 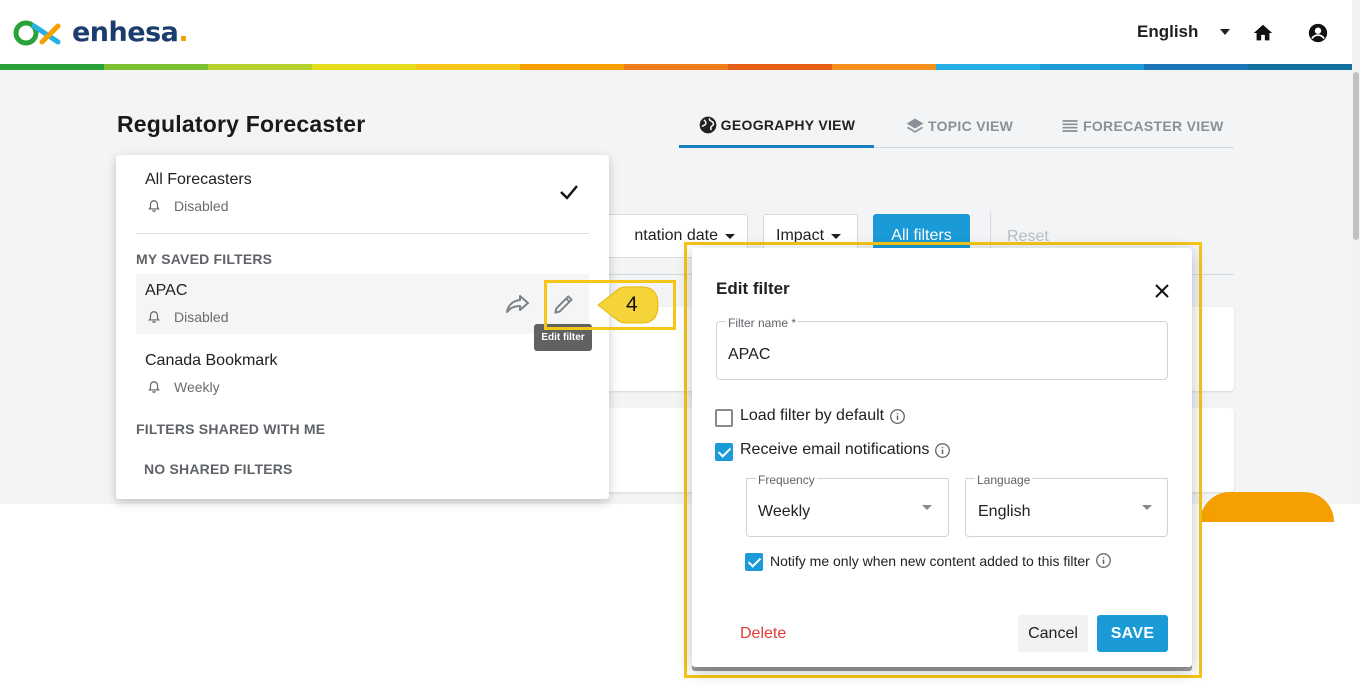 I want to click on tab-topic-label: TOPIC VIEW, so click(x=971, y=126).